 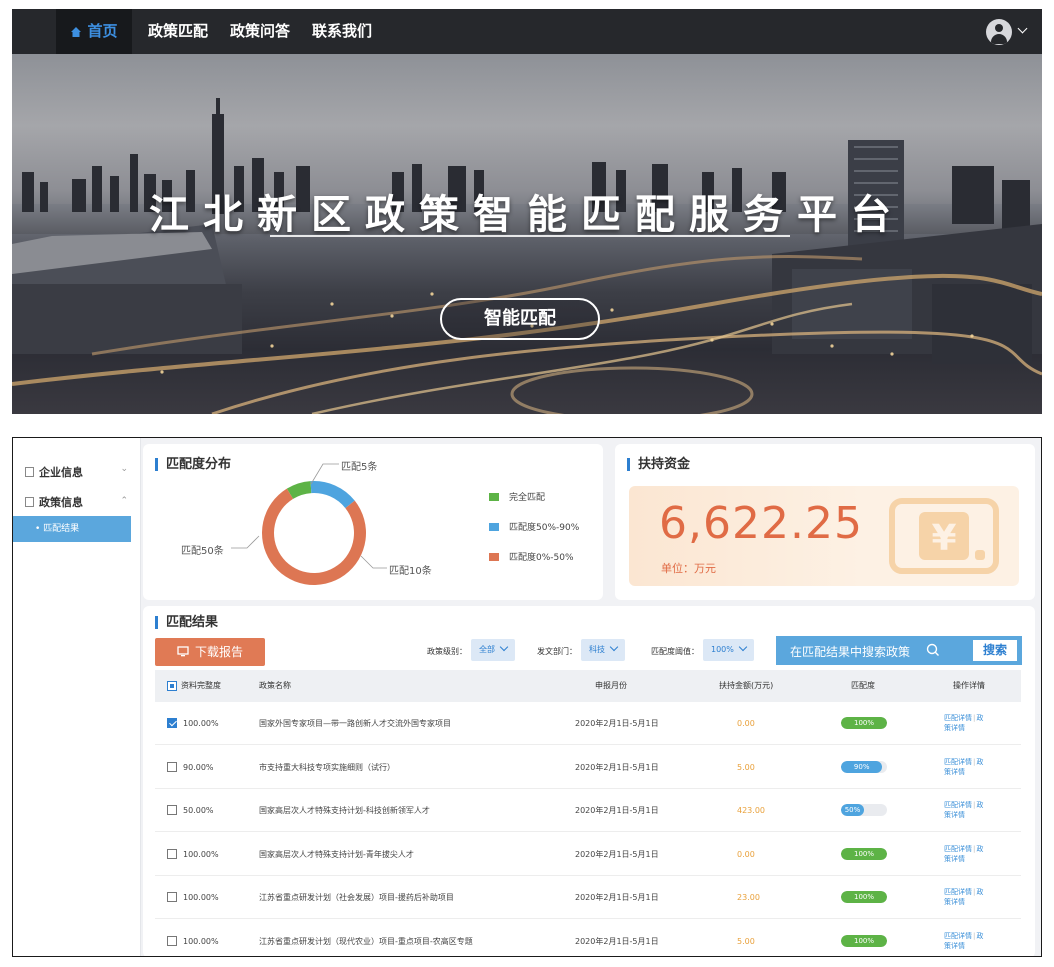 What do you see at coordinates (487, 649) in the screenshot?
I see `filter-value: 全部` at bounding box center [487, 649].